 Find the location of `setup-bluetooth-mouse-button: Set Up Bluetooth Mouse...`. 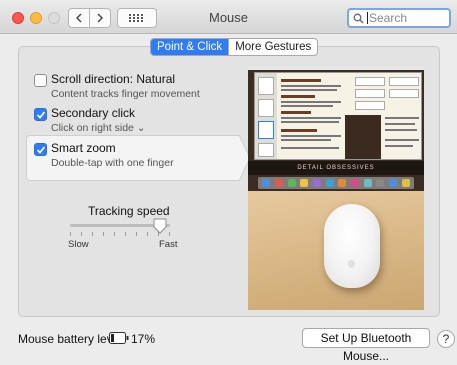

setup-bluetooth-mouse-button: Set Up Bluetooth Mouse... is located at coordinates (366, 345).